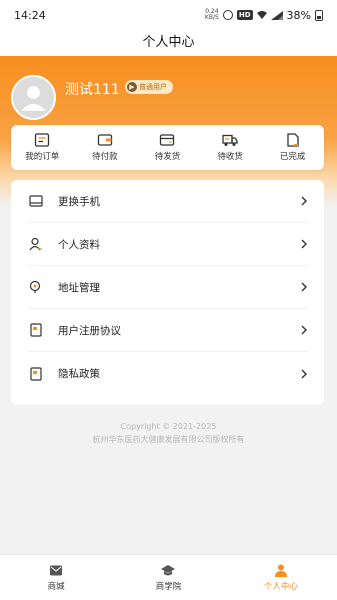  Describe the element at coordinates (227, 15) in the screenshot. I see `alarm-icon` at that location.